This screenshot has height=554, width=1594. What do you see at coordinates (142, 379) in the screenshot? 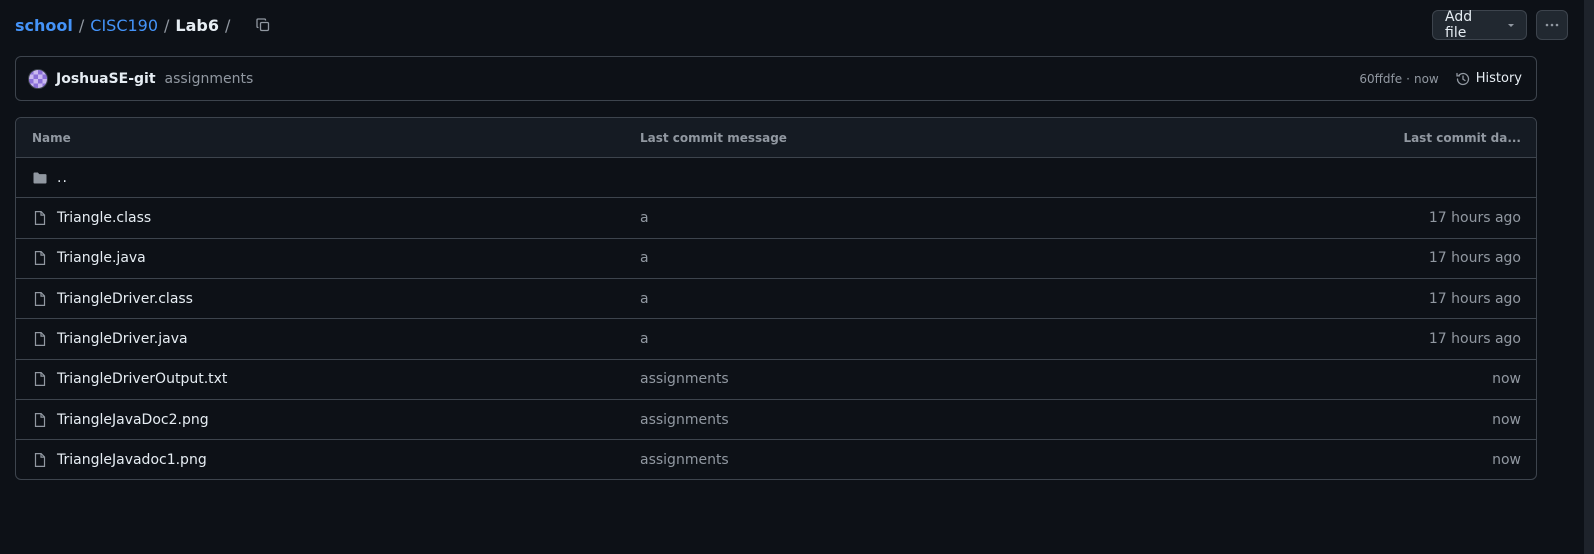
I see `file-name-link: TriangleDriverOutput.txt` at bounding box center [142, 379].